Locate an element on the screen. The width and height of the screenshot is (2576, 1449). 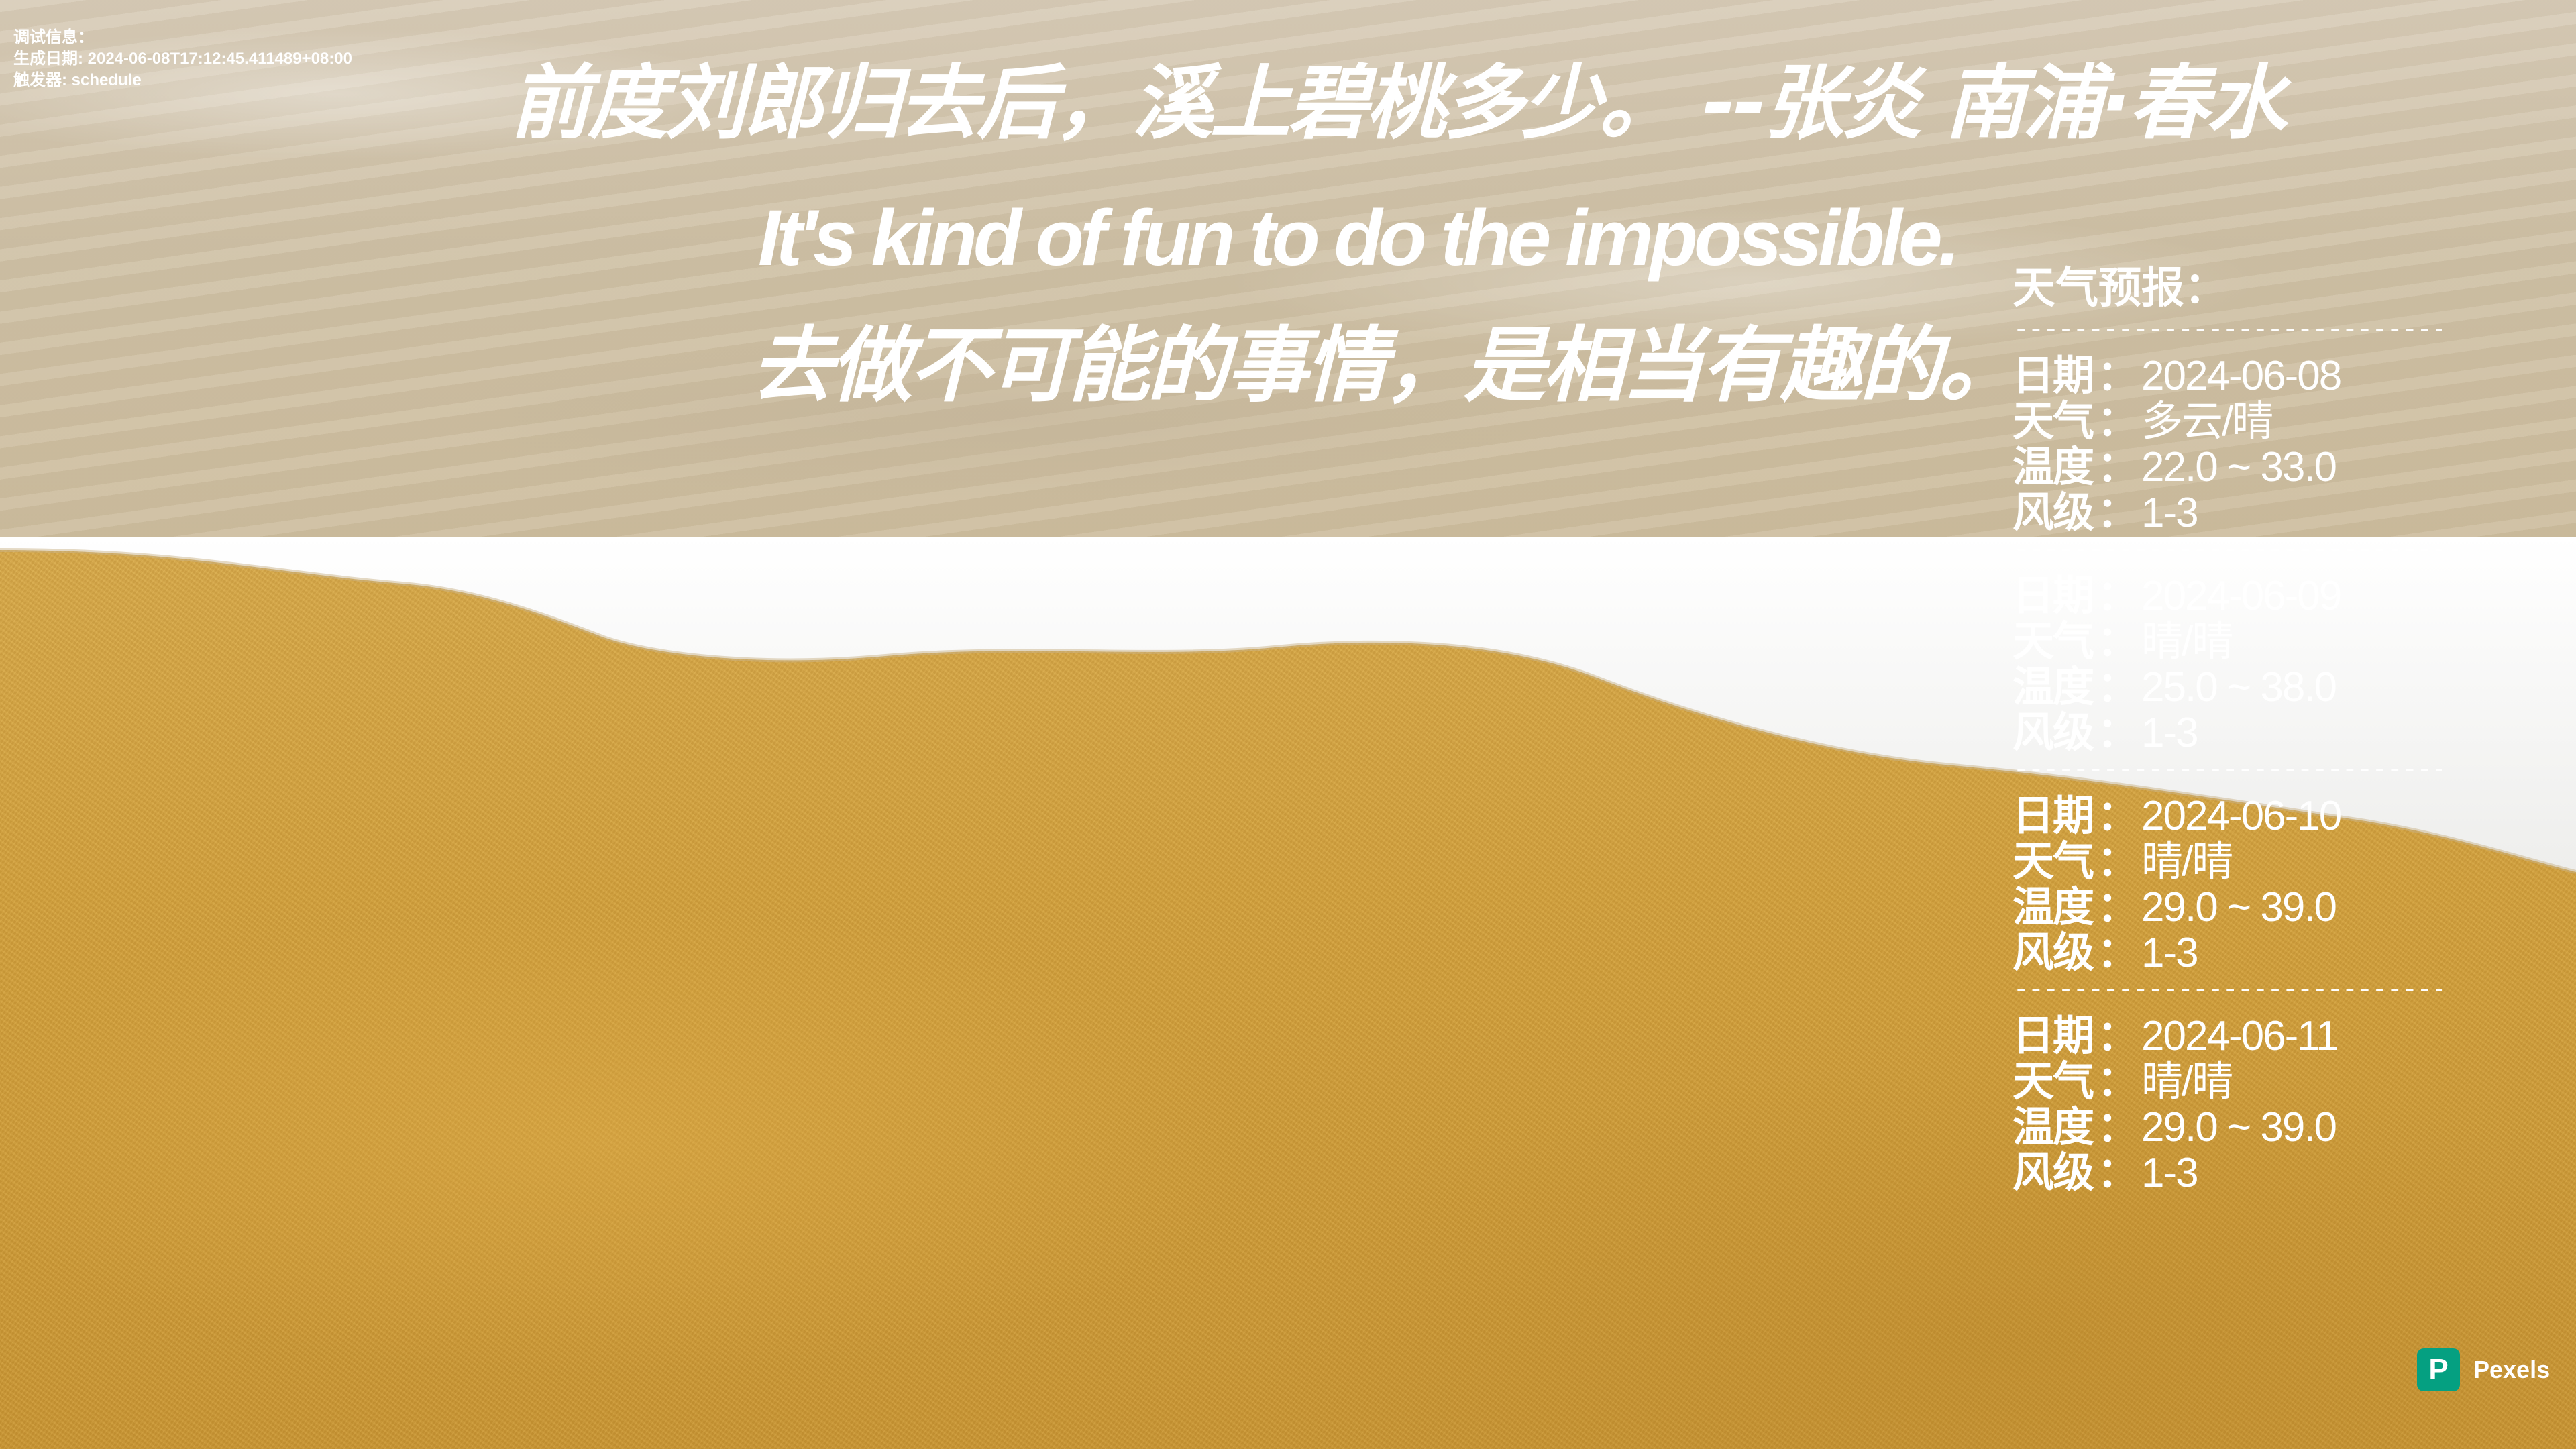
pexels-credit: P Pexels is located at coordinates (2483, 1369).